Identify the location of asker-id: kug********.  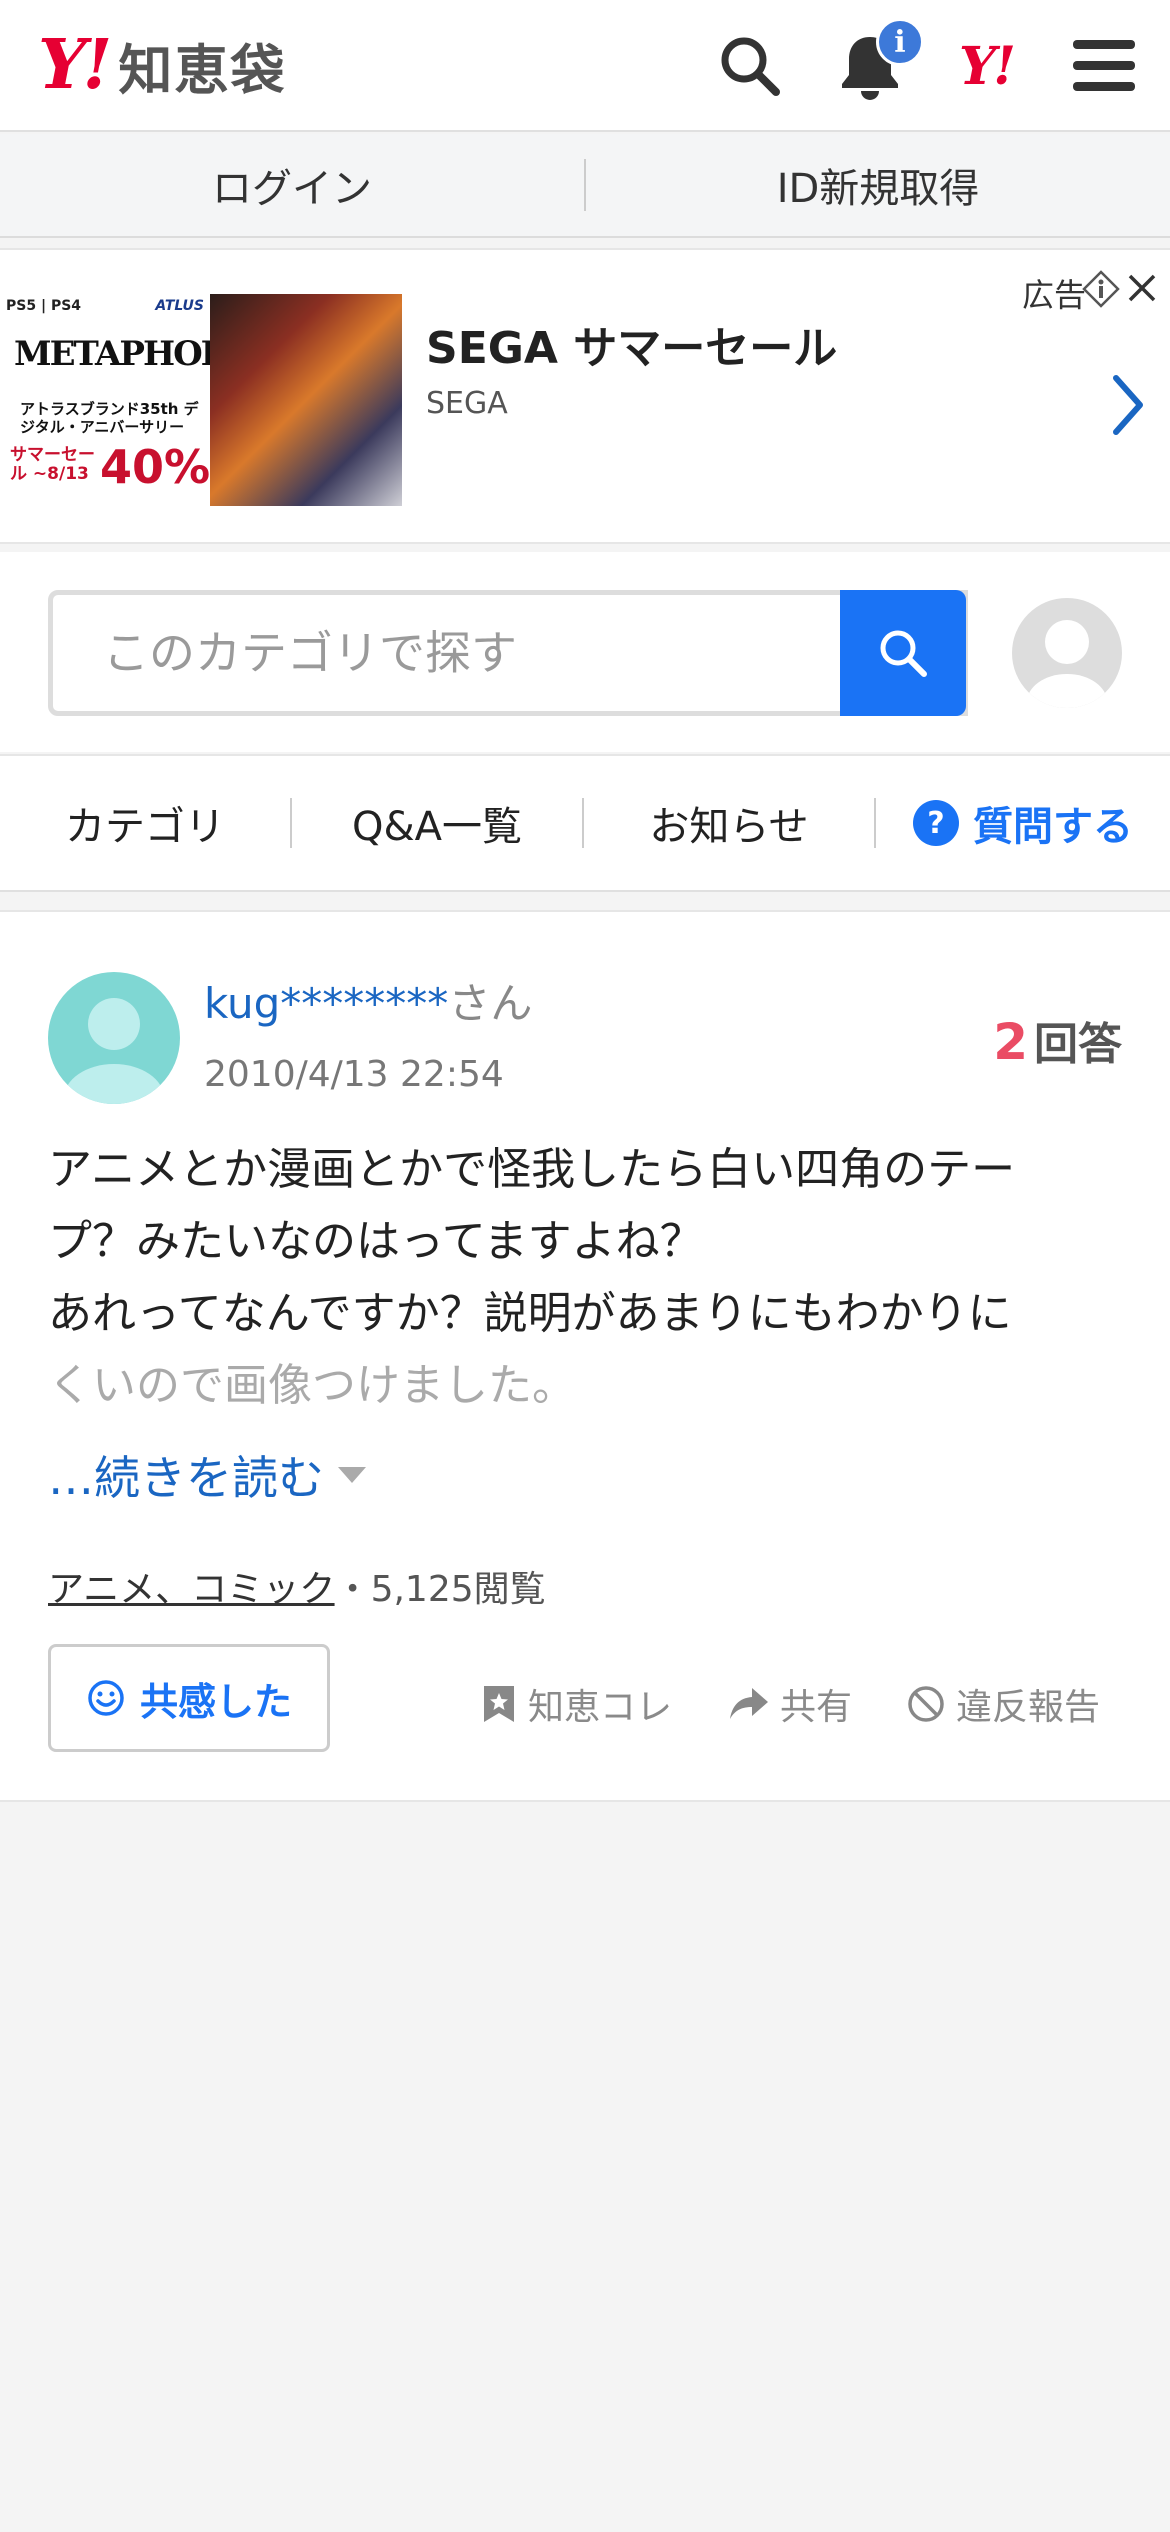
(326, 1003).